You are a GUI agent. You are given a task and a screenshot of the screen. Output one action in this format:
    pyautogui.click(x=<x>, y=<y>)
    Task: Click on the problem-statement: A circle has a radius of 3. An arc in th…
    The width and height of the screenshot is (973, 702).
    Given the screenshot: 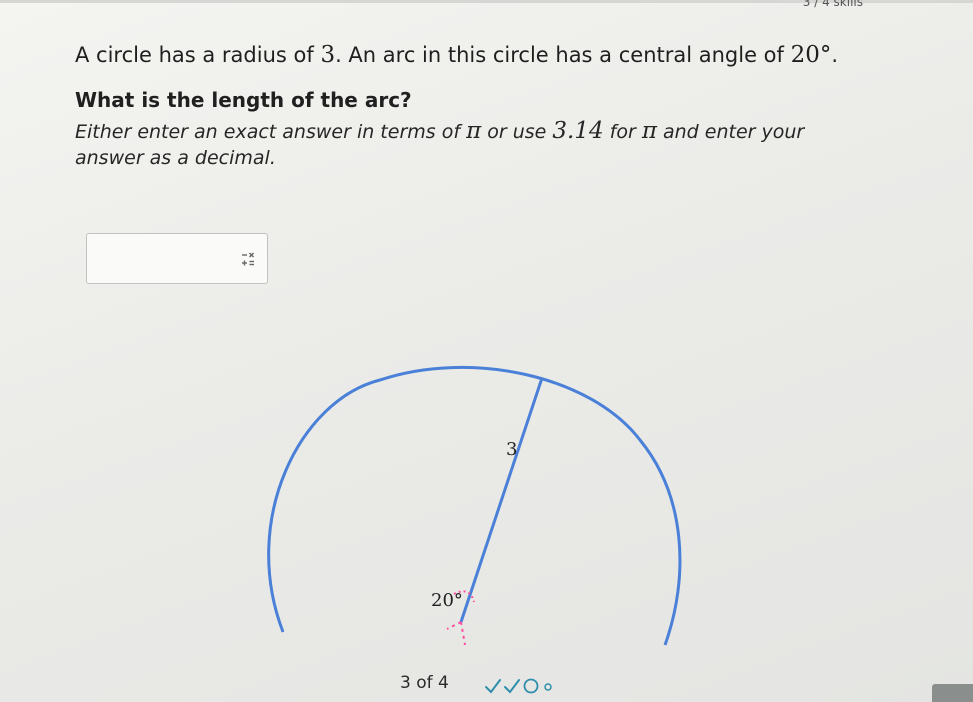 What is the action you would take?
    pyautogui.click(x=485, y=55)
    